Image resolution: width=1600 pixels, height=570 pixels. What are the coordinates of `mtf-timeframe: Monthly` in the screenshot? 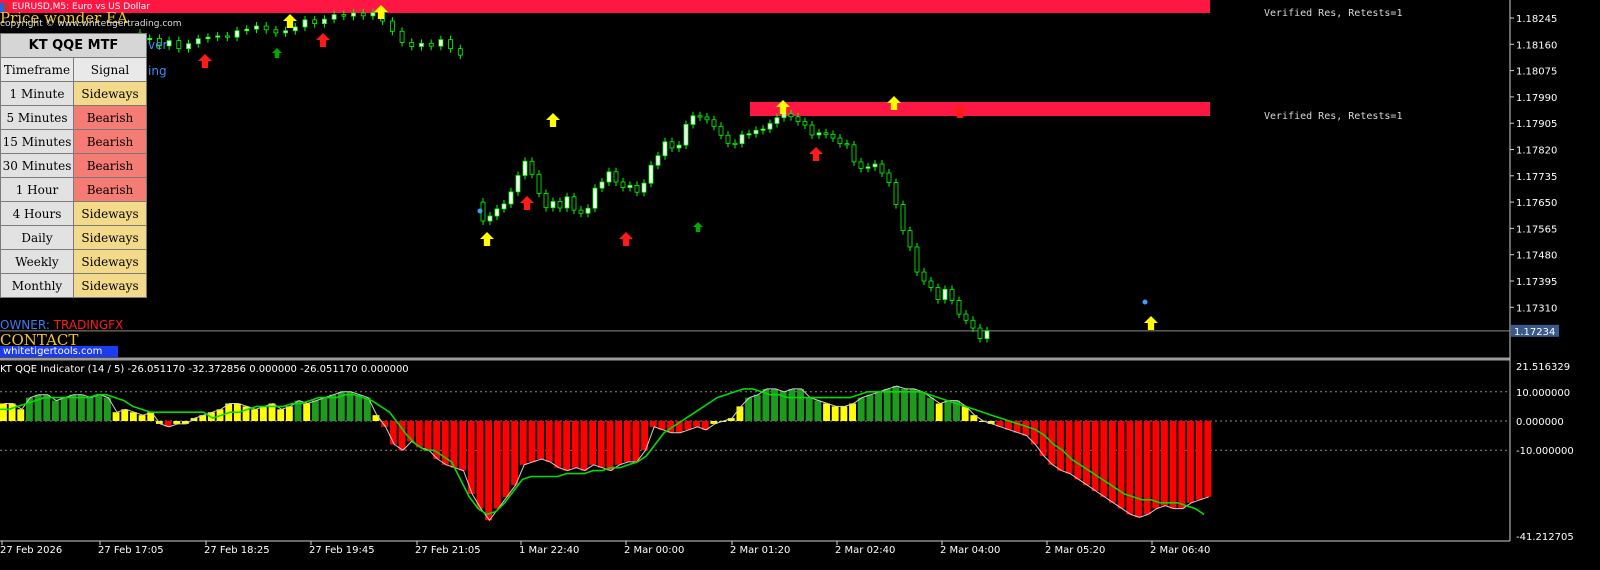 It's located at (37, 285).